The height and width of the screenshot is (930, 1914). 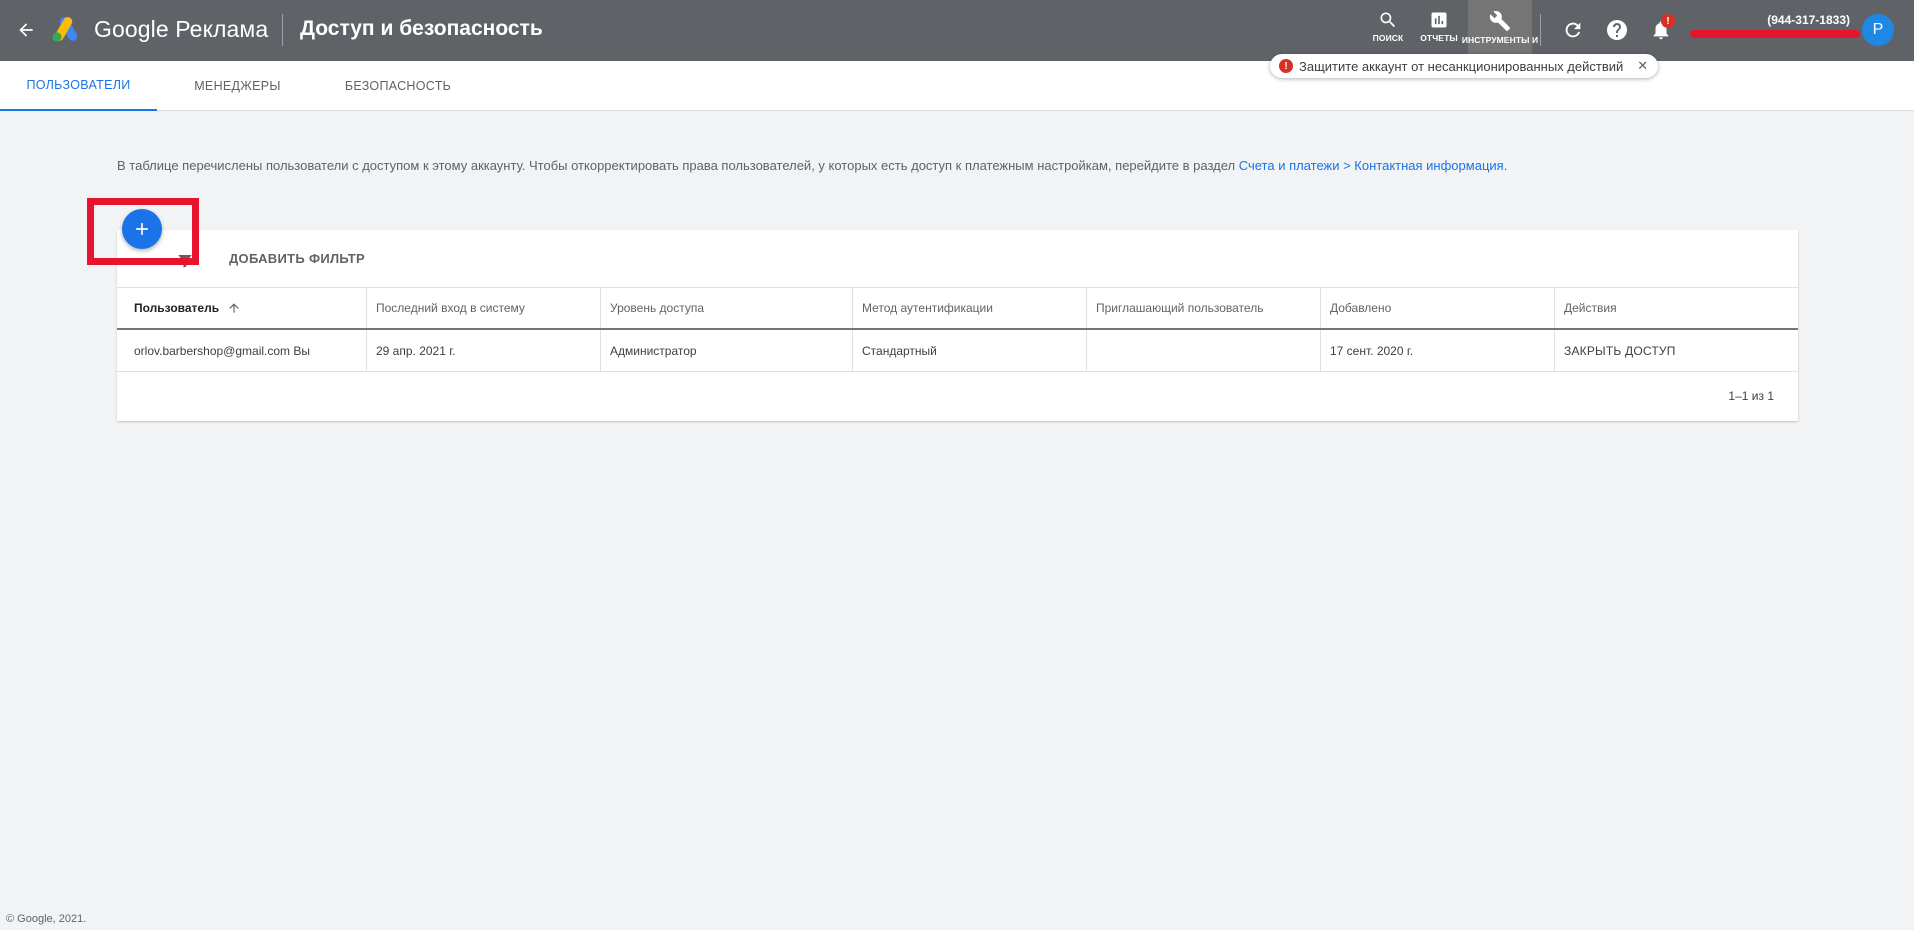 I want to click on cell-added-date: 17 сент. 2020 г., so click(x=1438, y=350).